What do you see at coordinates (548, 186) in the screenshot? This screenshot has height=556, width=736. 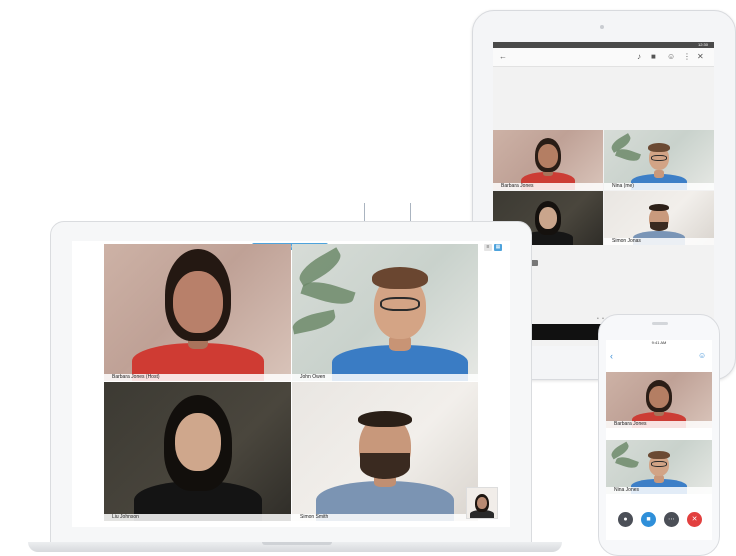 I see `tablet-tile-label: Barbara Jones` at bounding box center [548, 186].